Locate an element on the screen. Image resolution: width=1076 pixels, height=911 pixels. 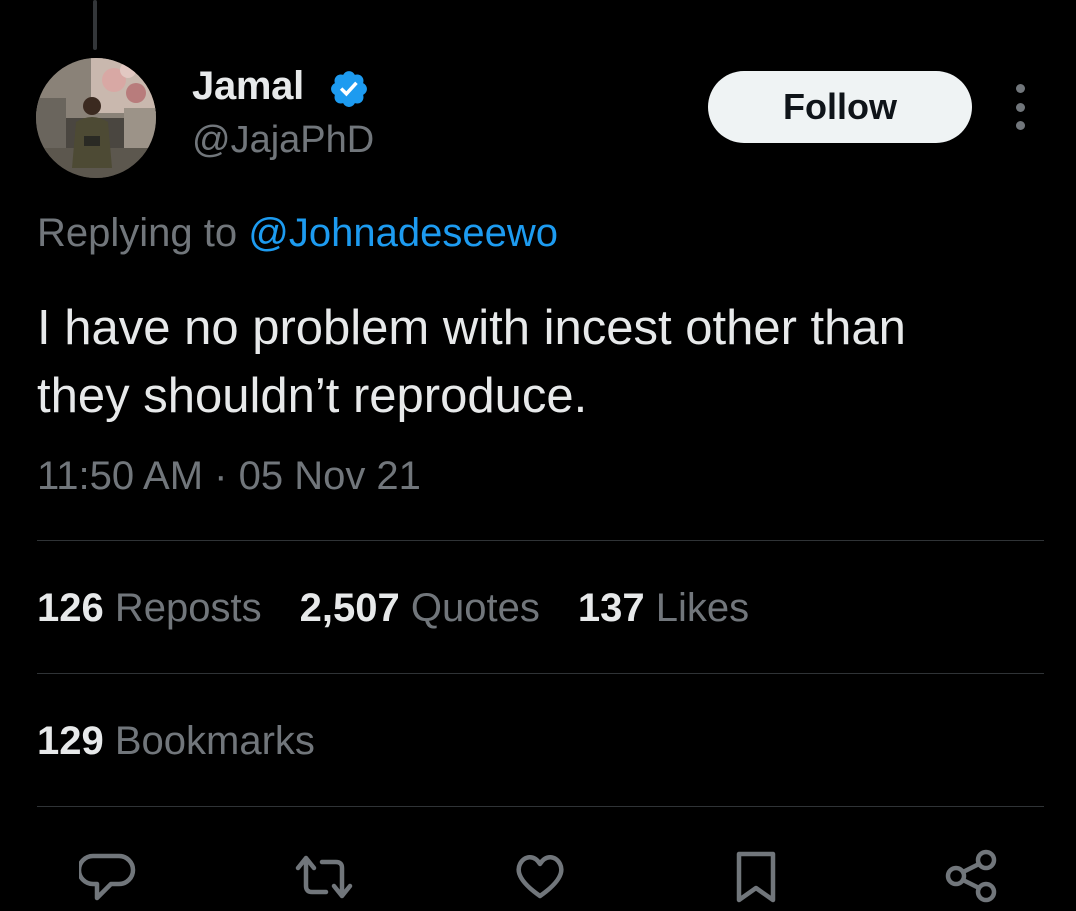
thread-connector-line is located at coordinates (95, 25).